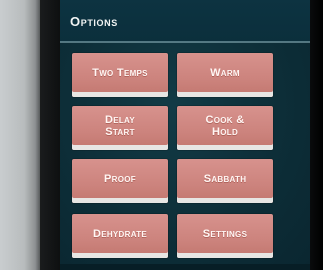 Image resolution: width=323 pixels, height=270 pixels. I want to click on device-bezel-left, so click(22, 135).